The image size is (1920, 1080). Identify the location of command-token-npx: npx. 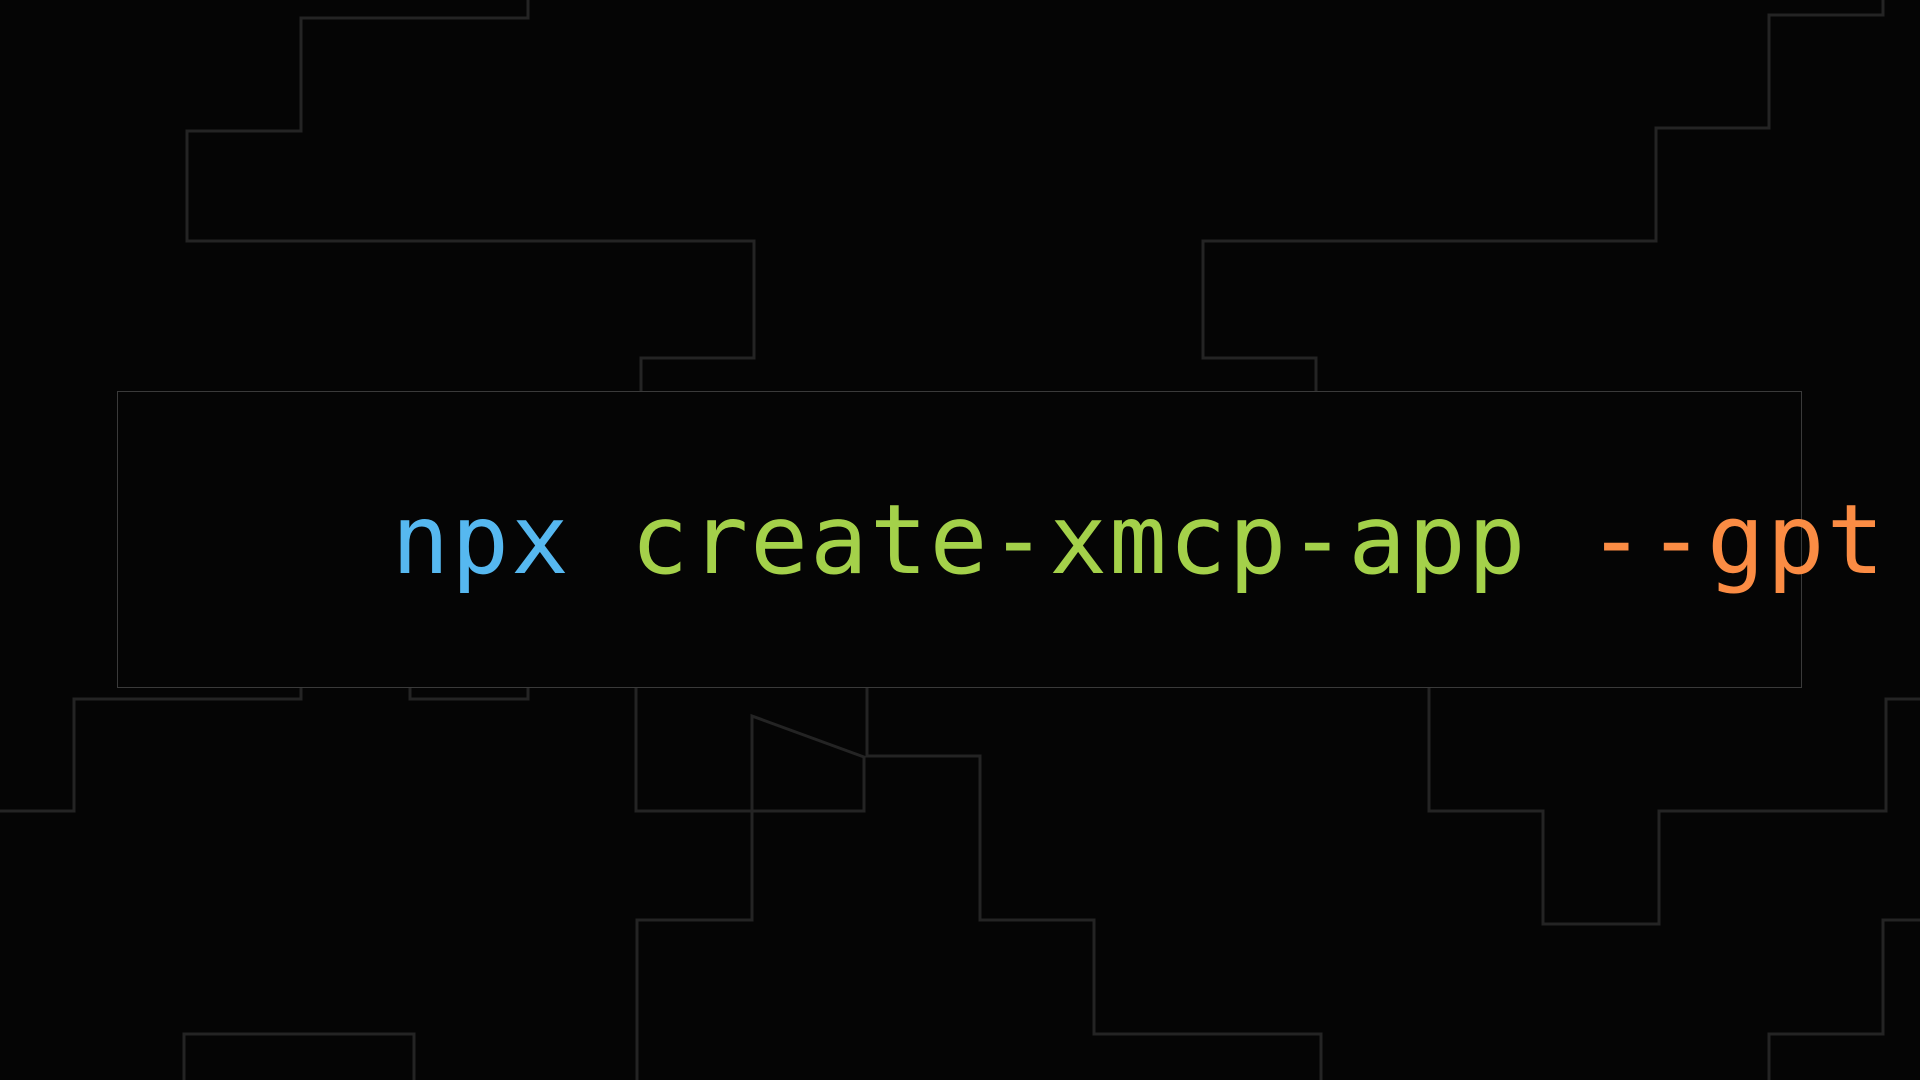
(481, 539).